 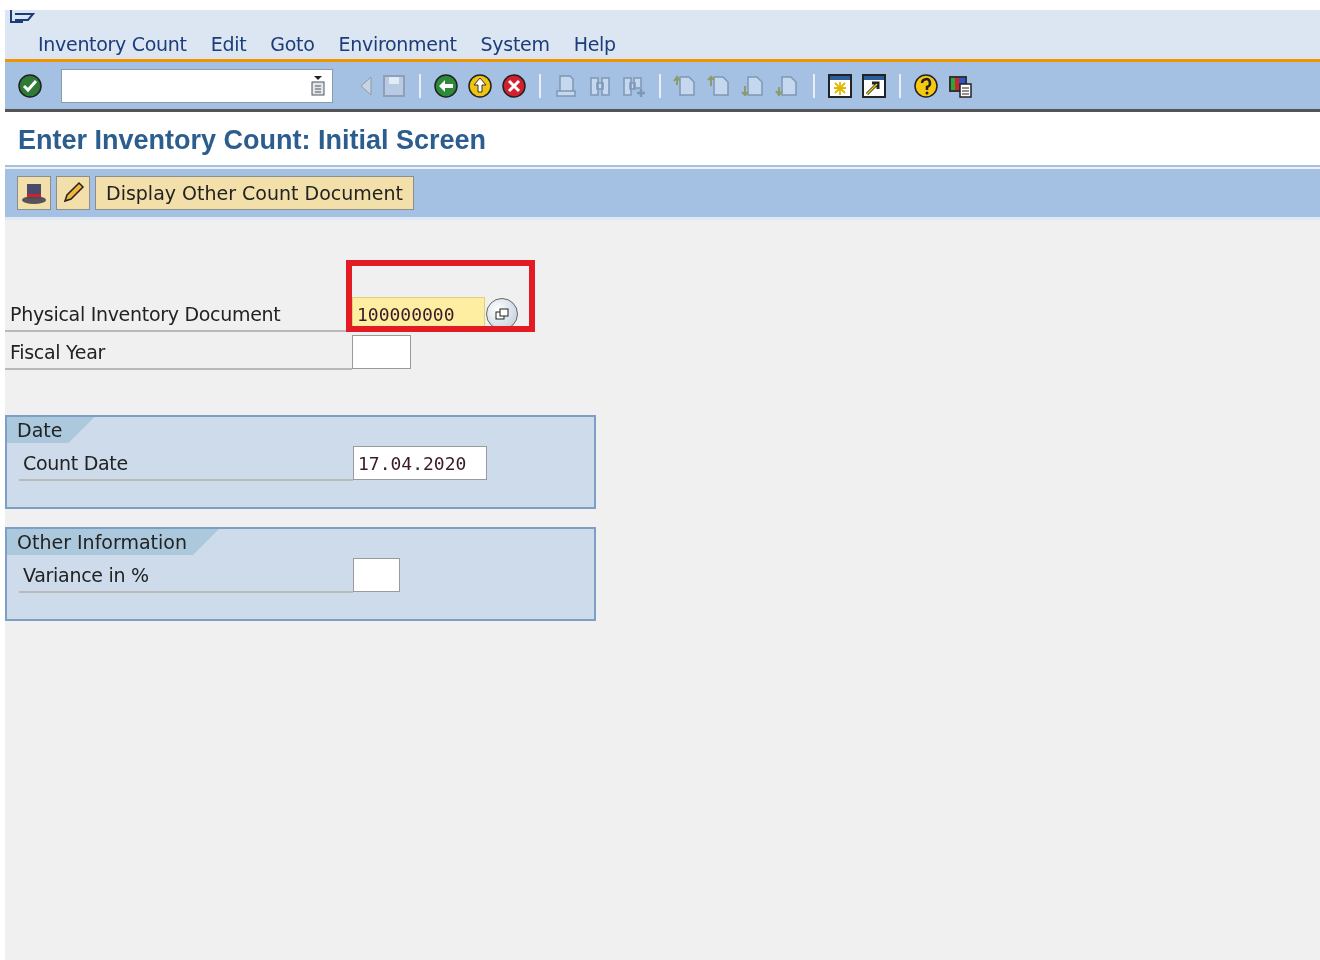 I want to click on back-icon, so click(x=446, y=85).